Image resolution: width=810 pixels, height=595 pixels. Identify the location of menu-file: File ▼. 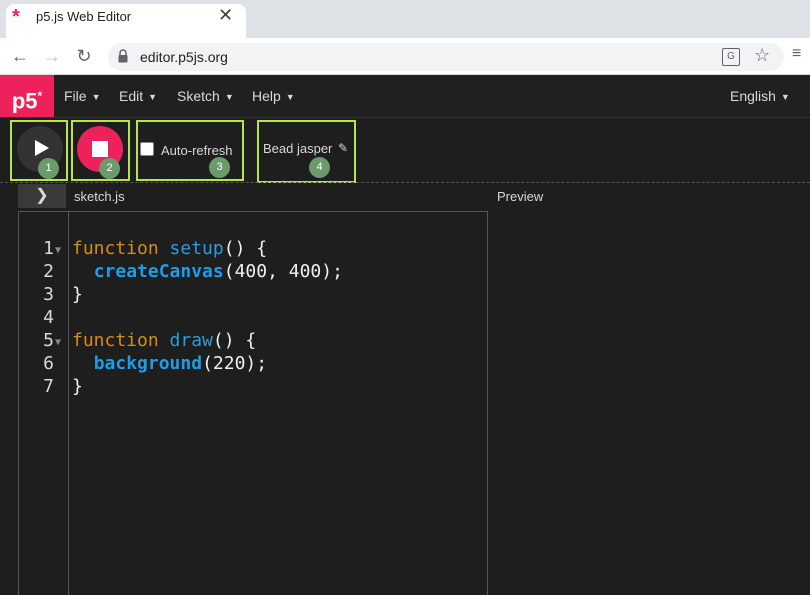
(82, 96).